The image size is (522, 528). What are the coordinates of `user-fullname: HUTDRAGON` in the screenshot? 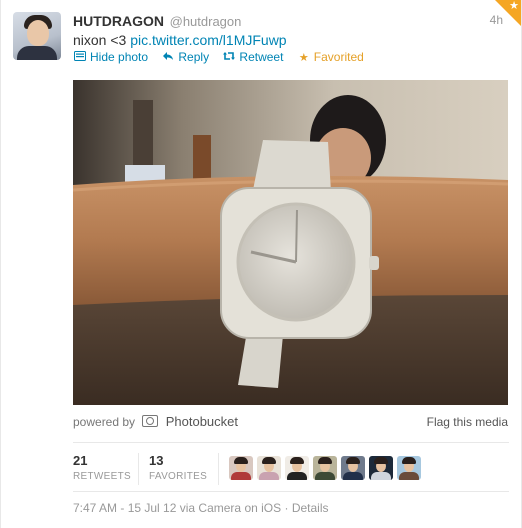 It's located at (118, 21).